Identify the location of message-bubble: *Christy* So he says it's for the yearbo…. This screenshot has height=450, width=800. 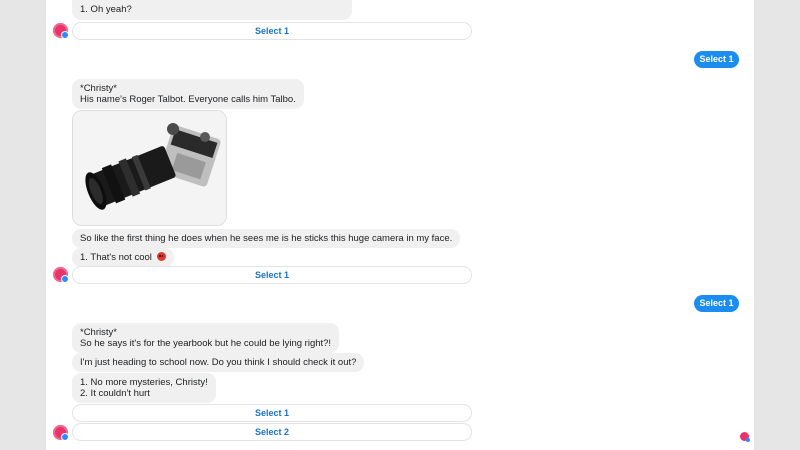
(206, 338).